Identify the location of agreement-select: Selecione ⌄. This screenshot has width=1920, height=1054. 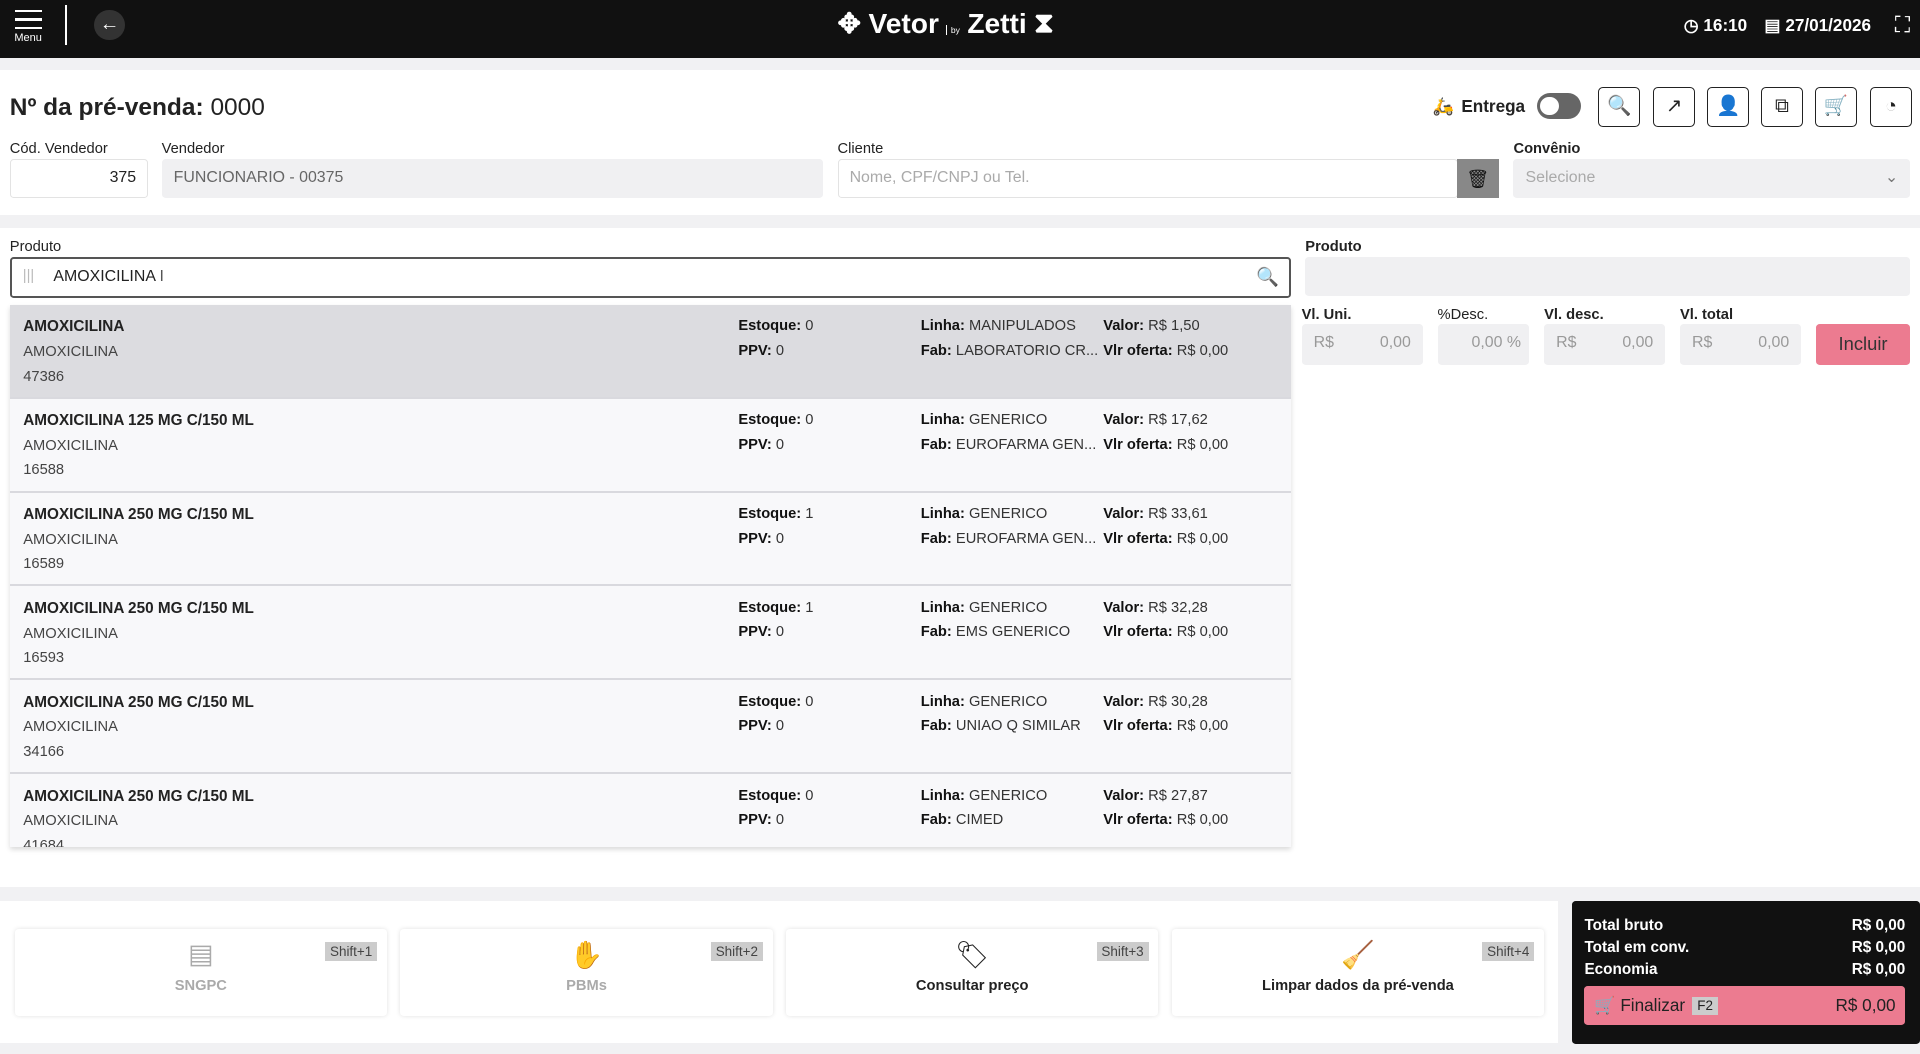
(1712, 179).